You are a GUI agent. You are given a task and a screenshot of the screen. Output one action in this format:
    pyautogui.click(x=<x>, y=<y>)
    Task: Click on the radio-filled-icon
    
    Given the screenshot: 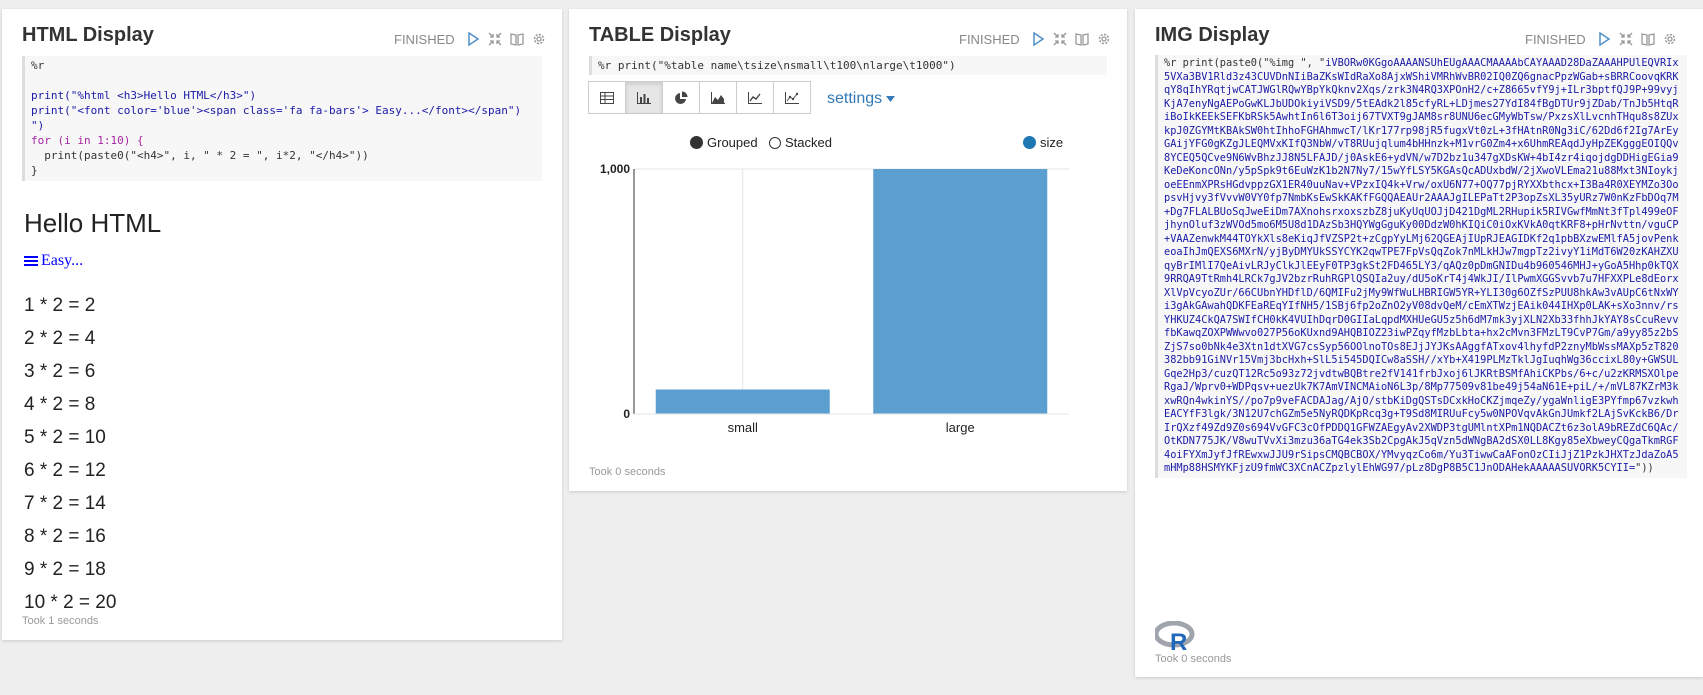 What is the action you would take?
    pyautogui.click(x=696, y=142)
    